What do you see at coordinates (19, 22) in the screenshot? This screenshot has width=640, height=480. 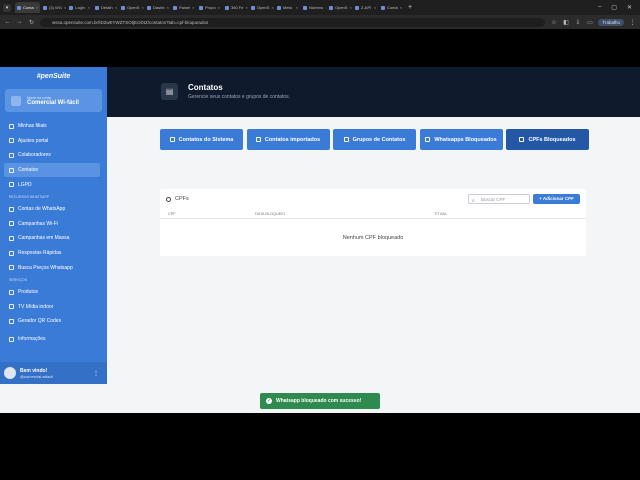 I see `forward-icon: →` at bounding box center [19, 22].